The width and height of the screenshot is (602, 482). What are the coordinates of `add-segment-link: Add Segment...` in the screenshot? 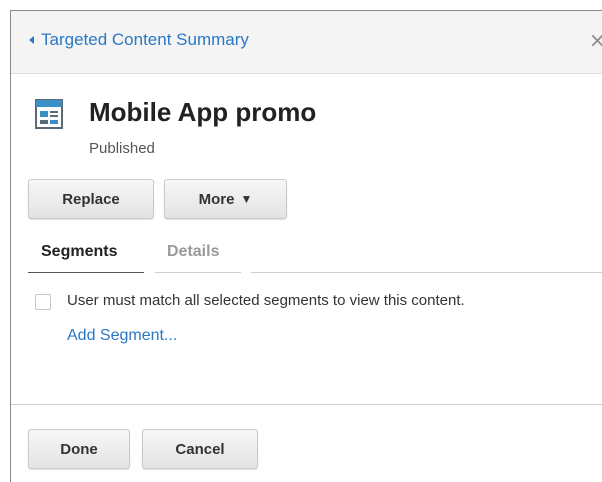 It's located at (122, 336).